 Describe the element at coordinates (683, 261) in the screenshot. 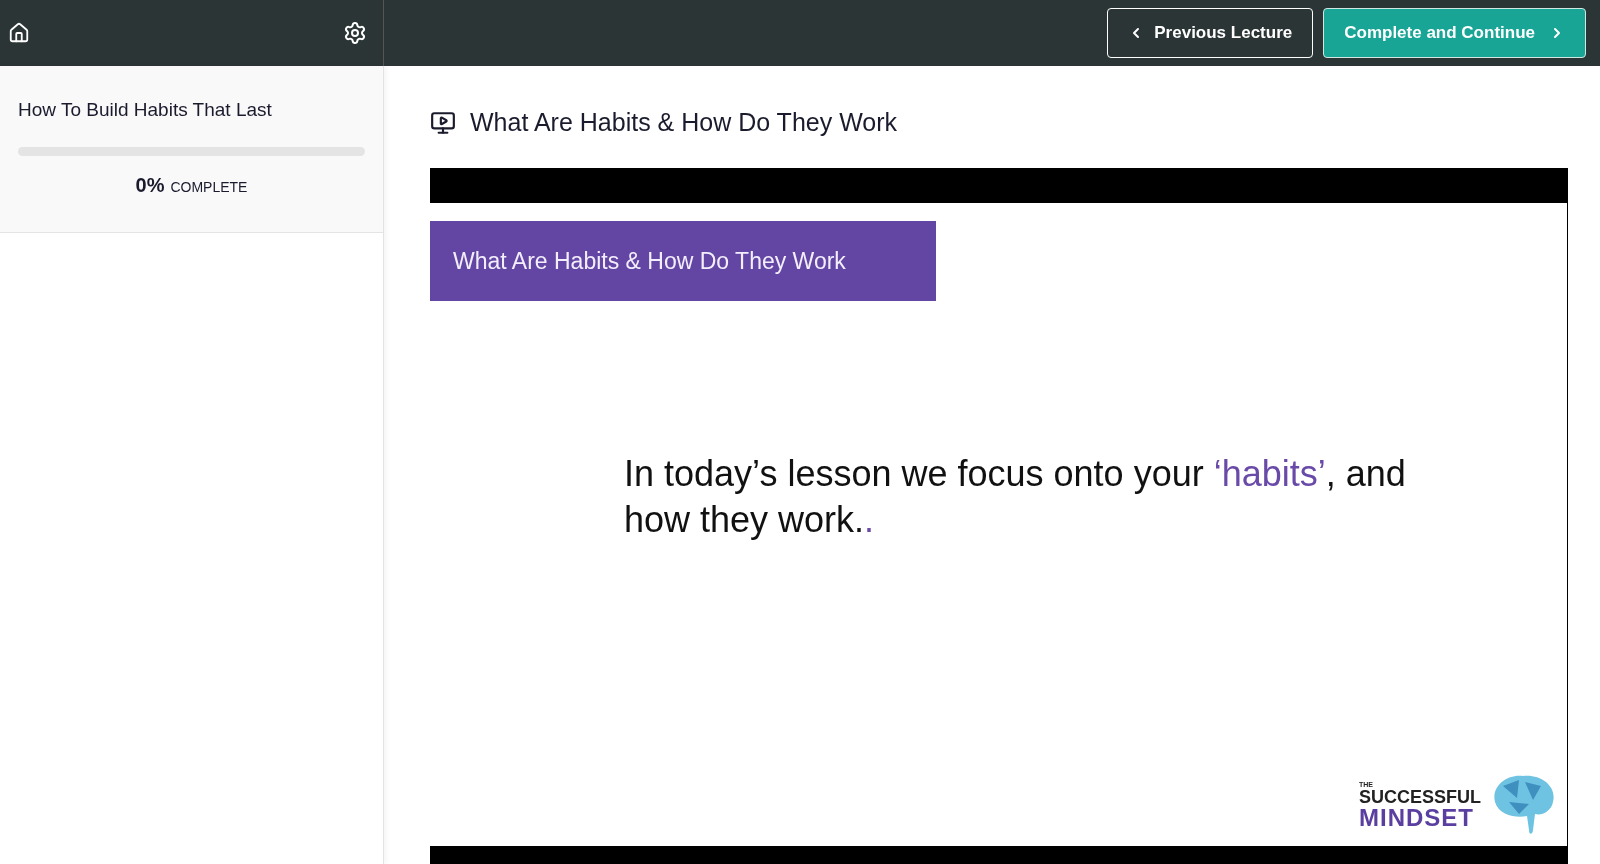

I see `slide-banner: What Are Habits & How Do They Work` at that location.